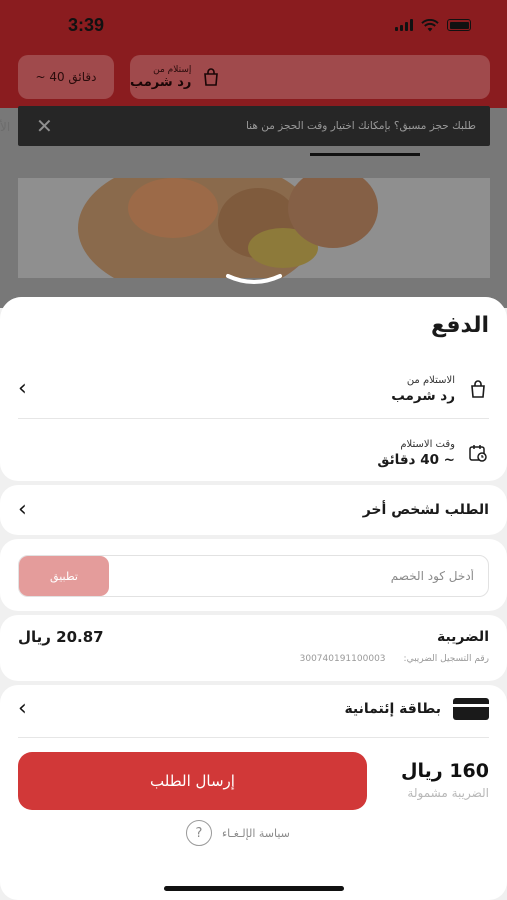  Describe the element at coordinates (254, 280) in the screenshot. I see `collapse-chevron-icon` at that location.